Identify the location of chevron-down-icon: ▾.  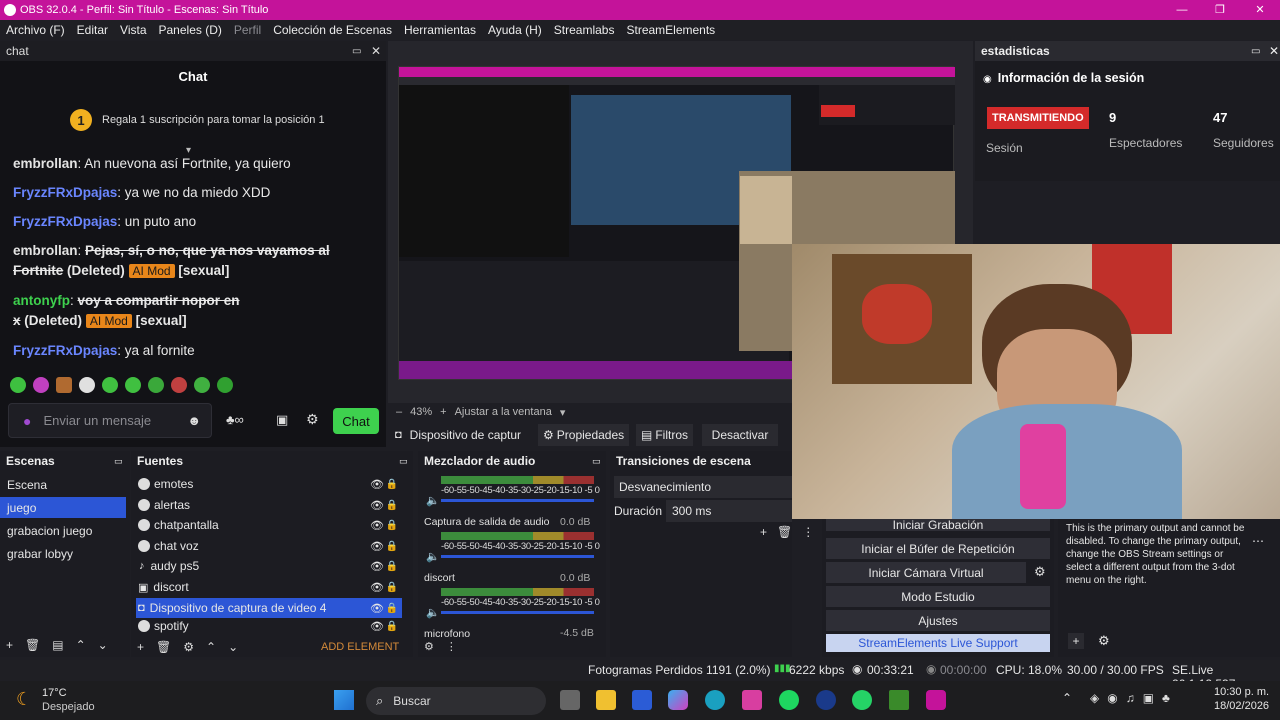
(563, 412).